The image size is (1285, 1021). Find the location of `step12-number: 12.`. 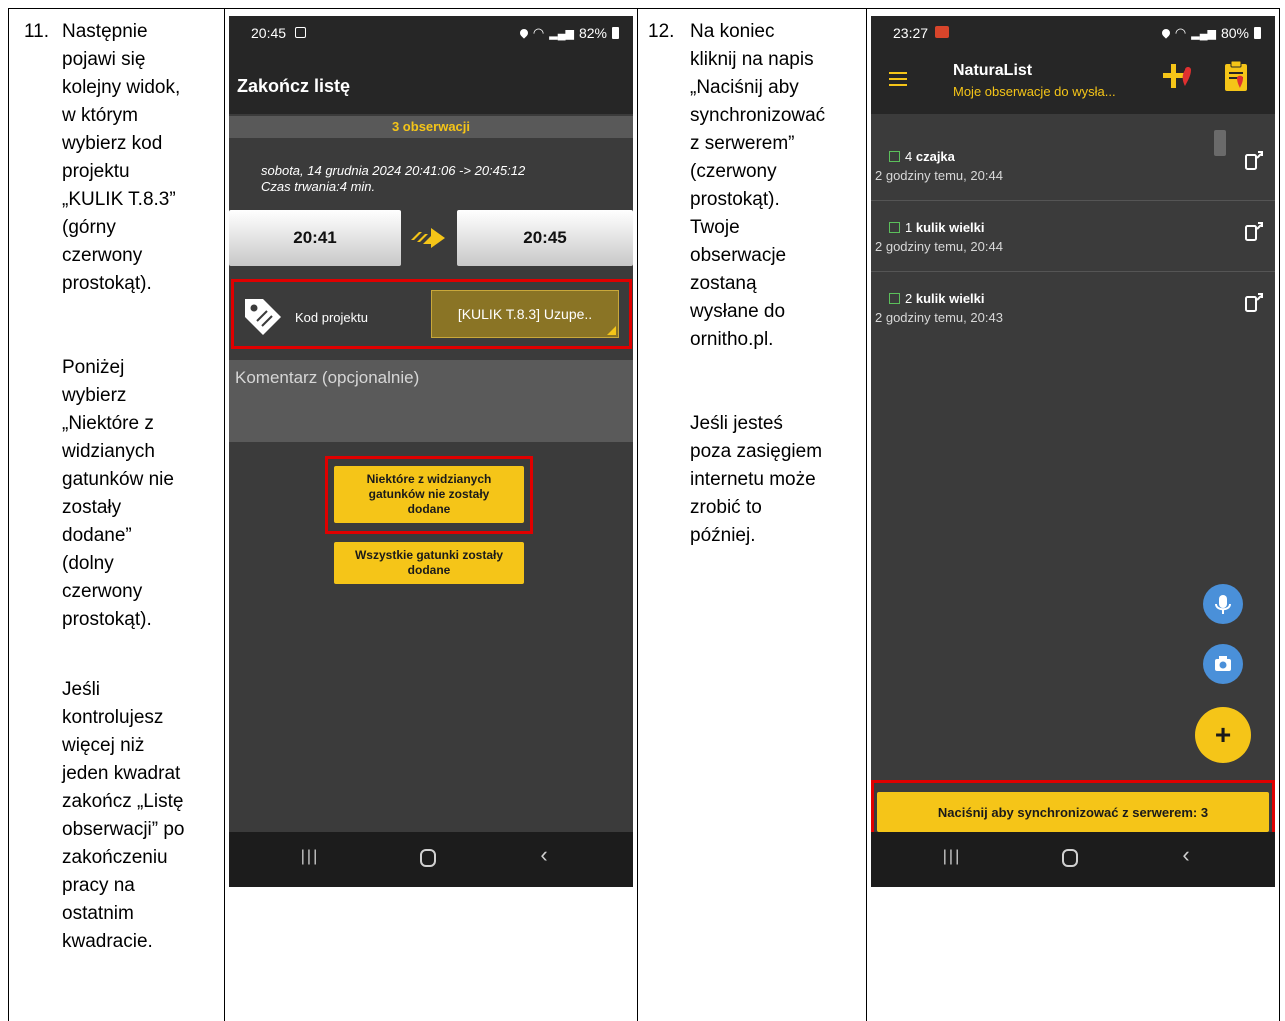

step12-number: 12. is located at coordinates (661, 31).